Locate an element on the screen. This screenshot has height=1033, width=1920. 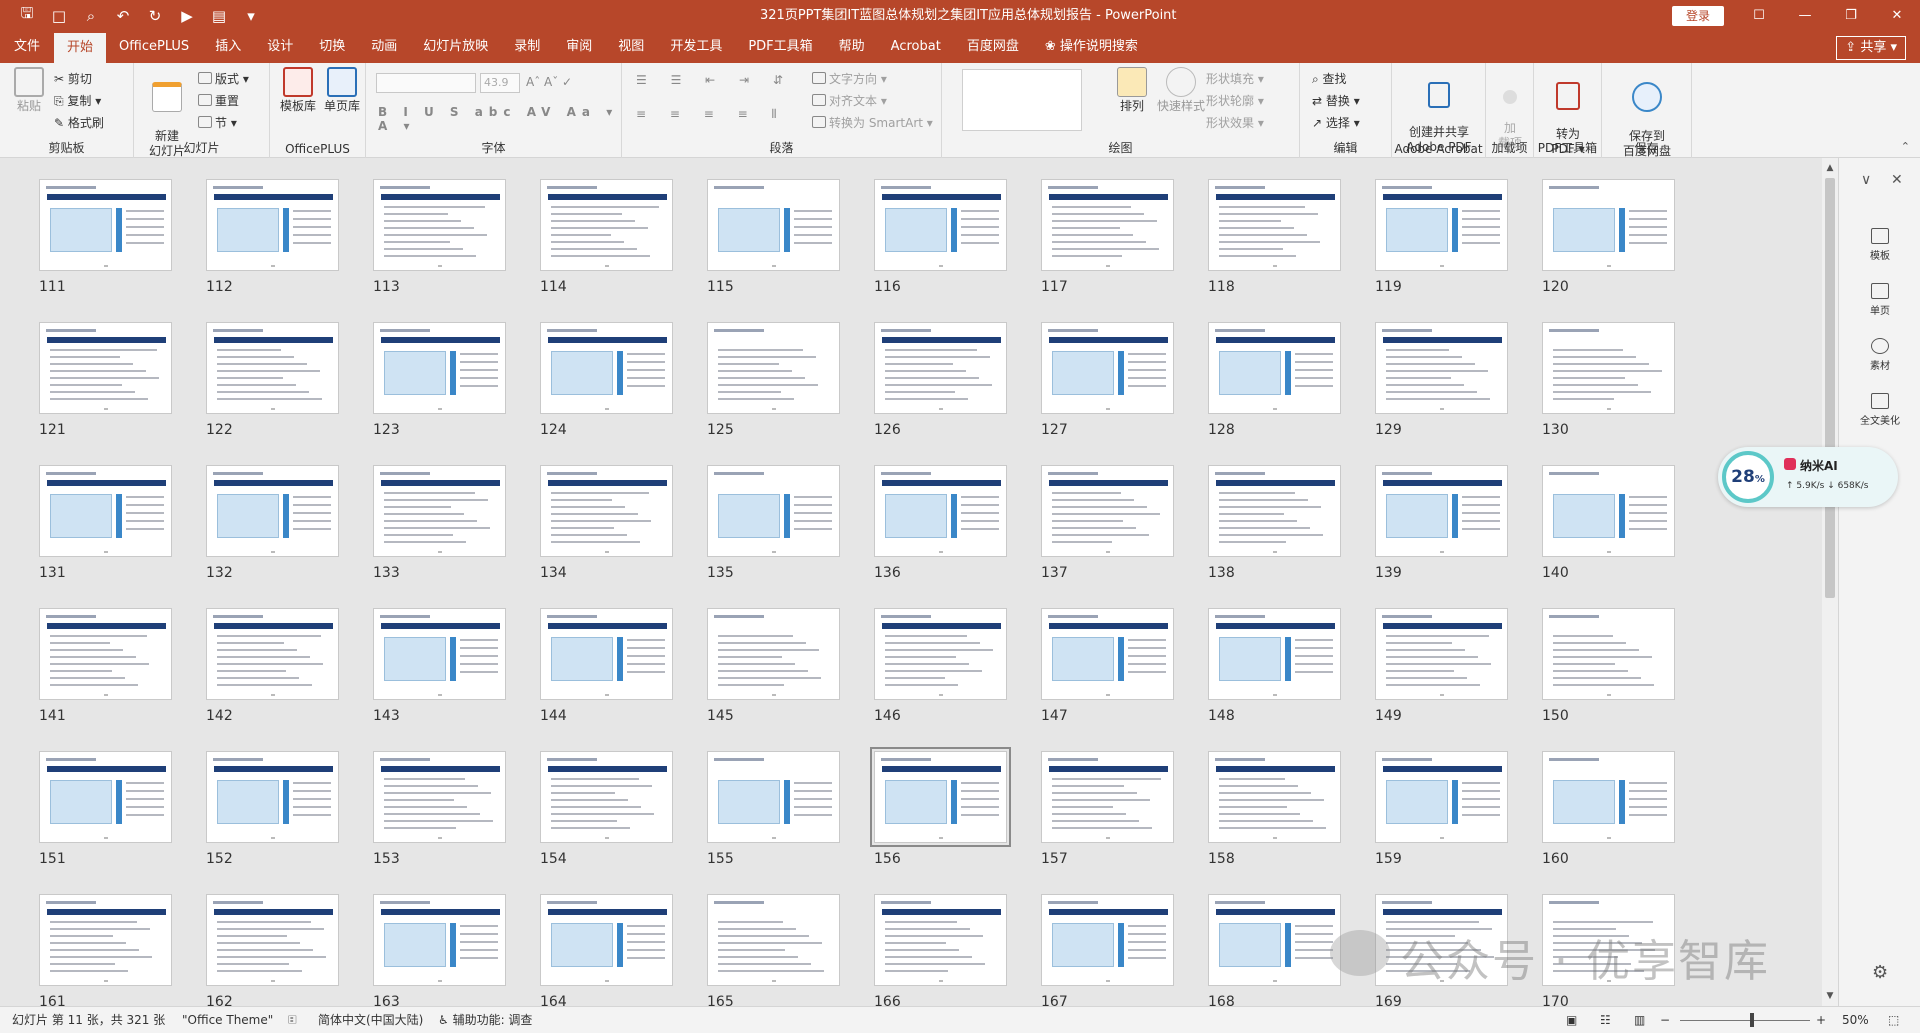
tab-animations: 动画 is located at coordinates (384, 47).